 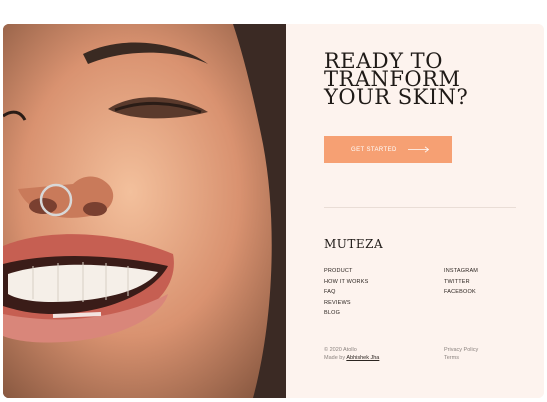 I want to click on arrow-right-icon, so click(x=419, y=149).